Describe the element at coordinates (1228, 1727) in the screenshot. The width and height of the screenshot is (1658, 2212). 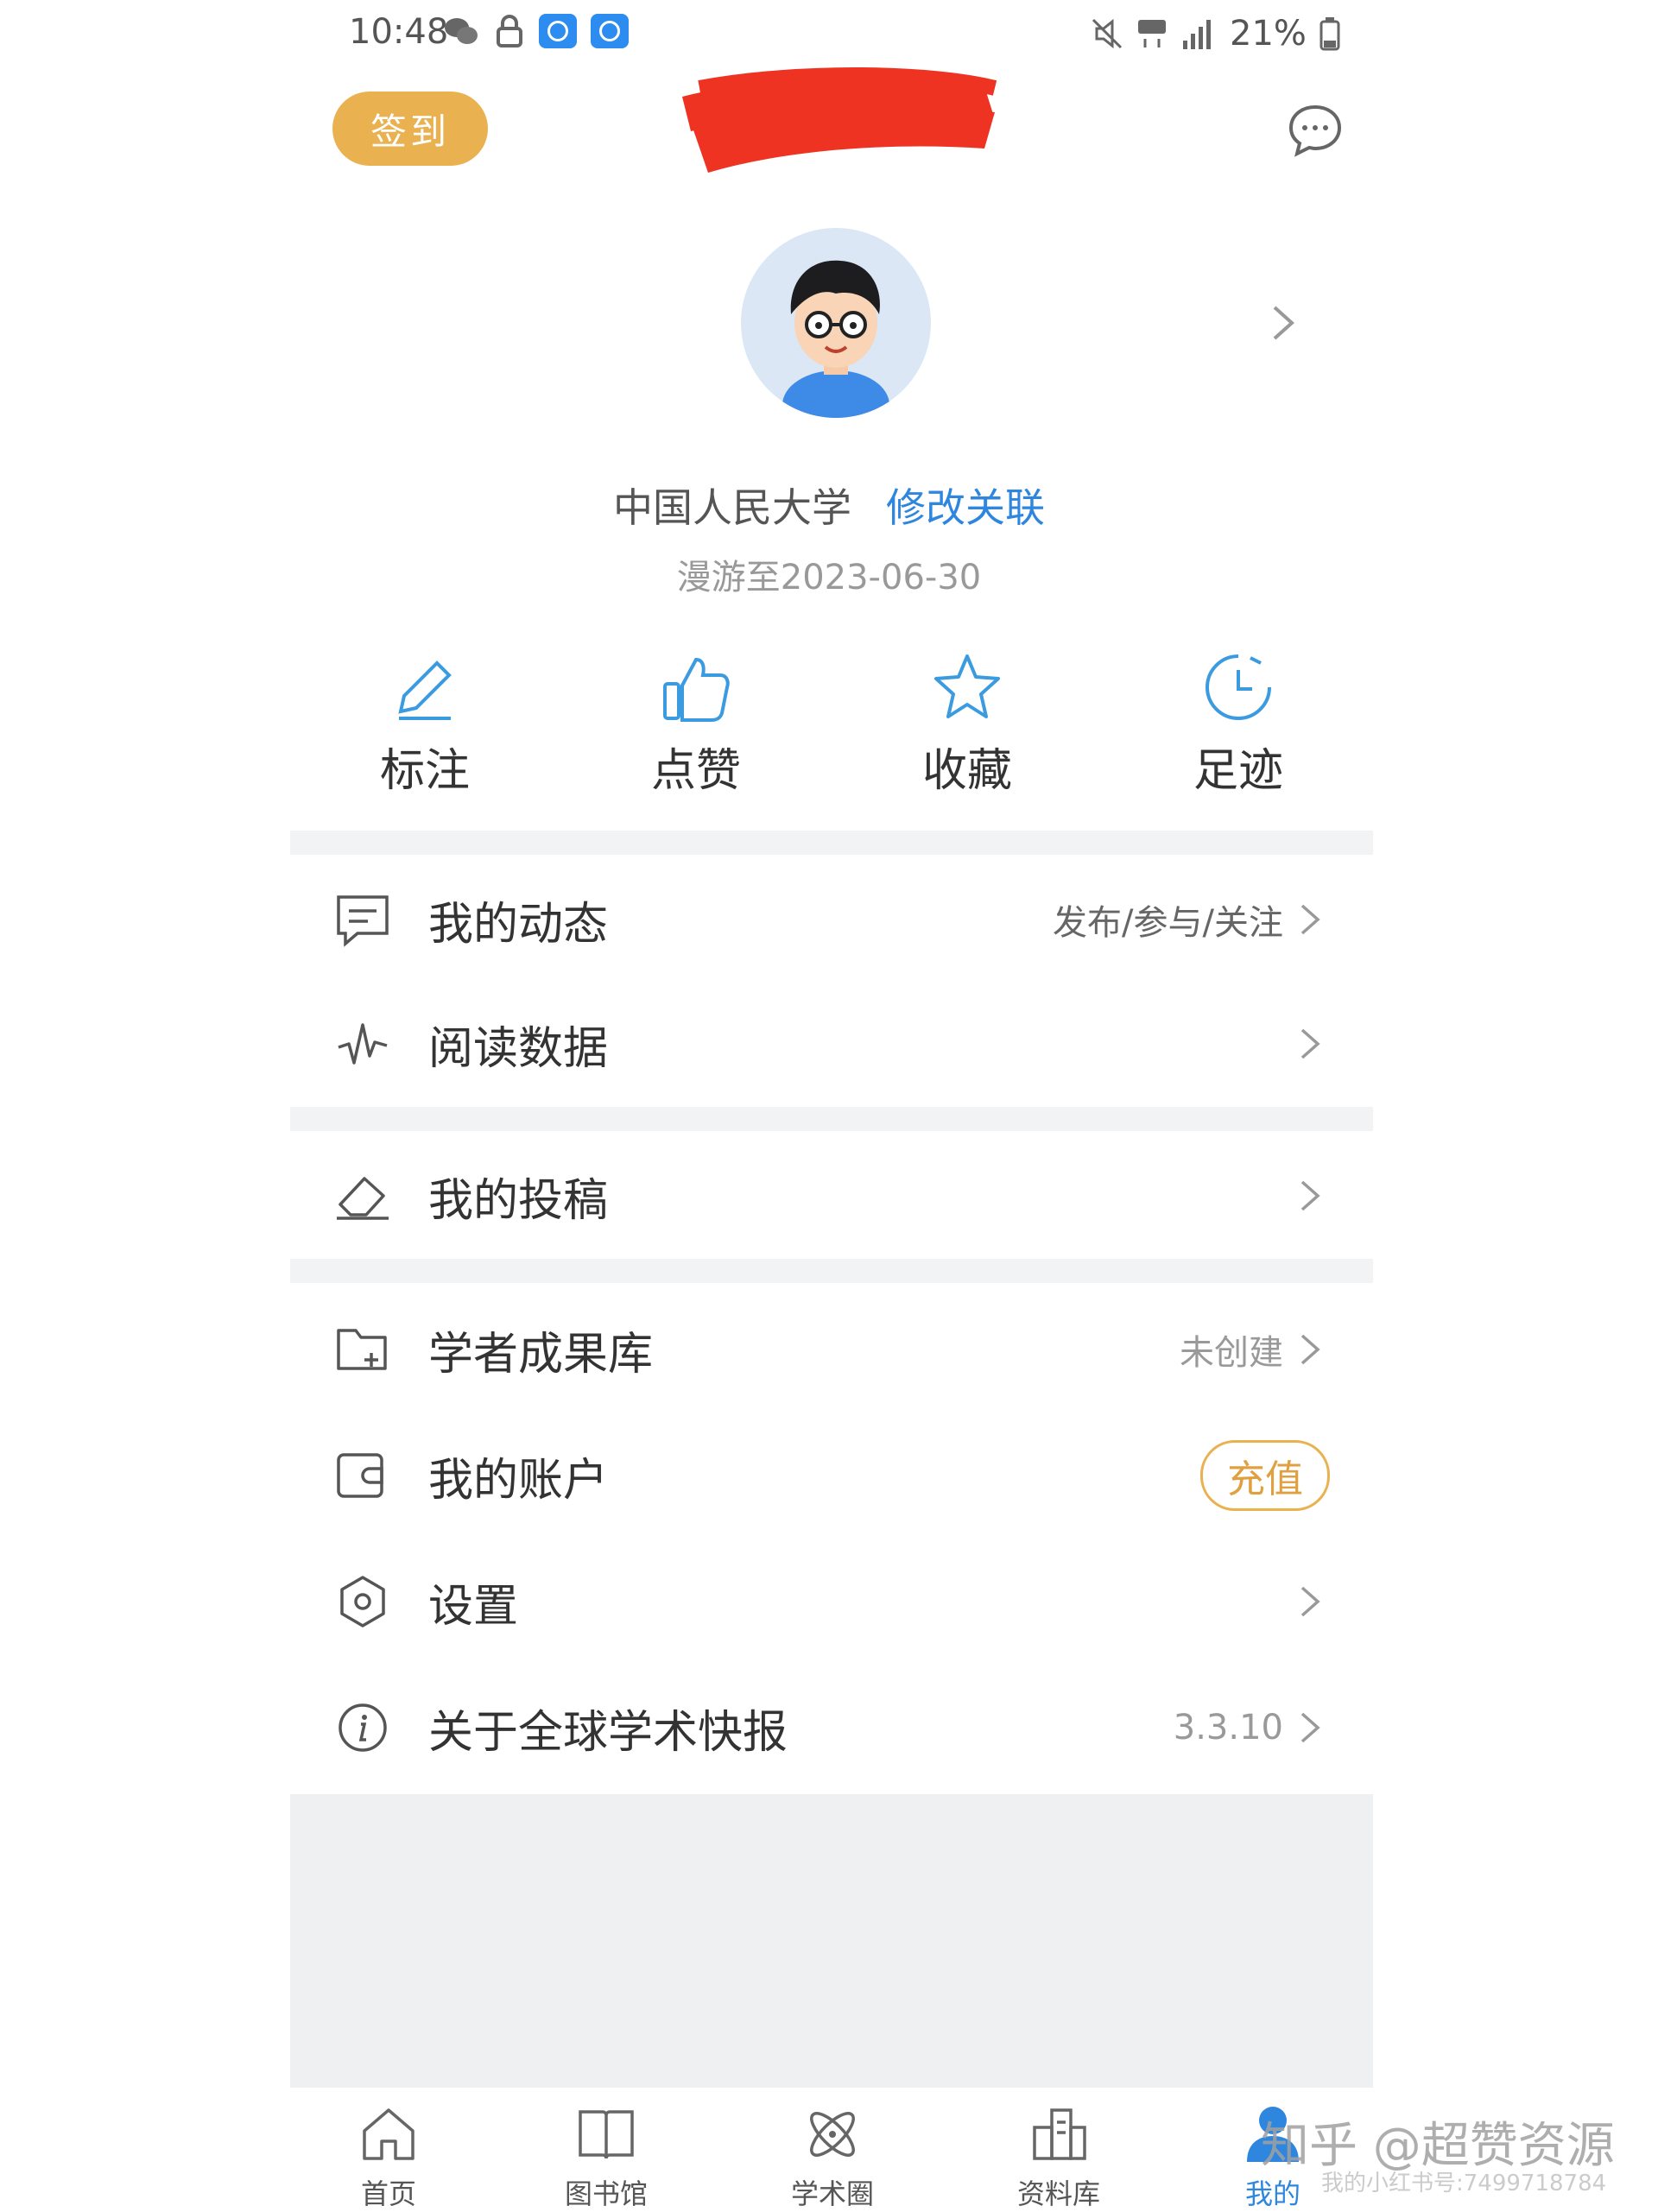
I see `app-version: 3.3.10` at that location.